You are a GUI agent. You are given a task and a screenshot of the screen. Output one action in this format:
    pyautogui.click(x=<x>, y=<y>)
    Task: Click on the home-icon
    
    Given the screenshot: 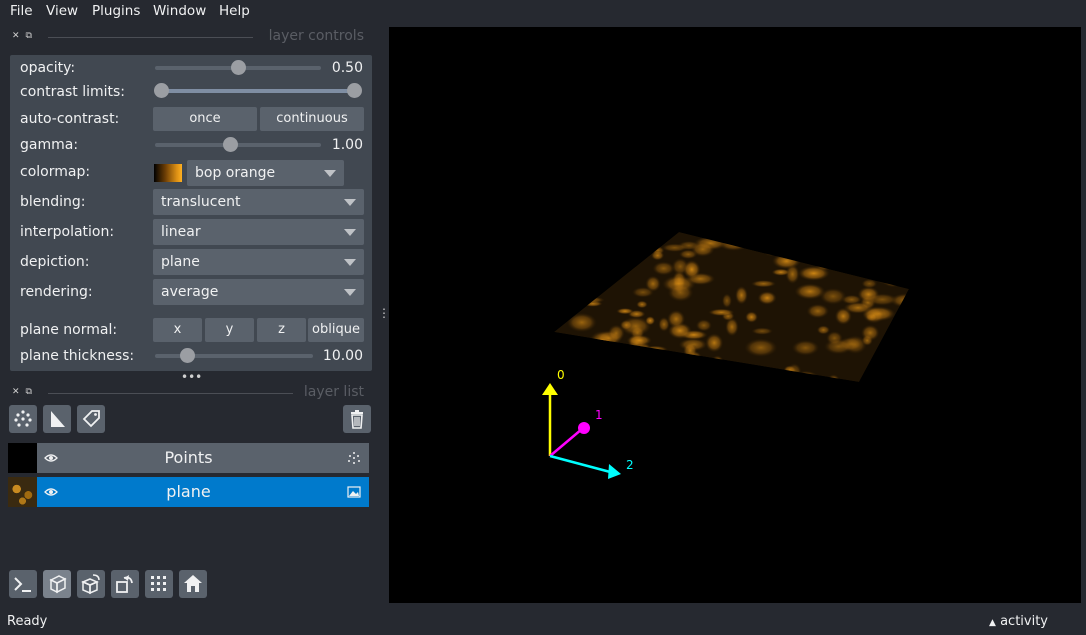 What is the action you would take?
    pyautogui.click(x=193, y=583)
    